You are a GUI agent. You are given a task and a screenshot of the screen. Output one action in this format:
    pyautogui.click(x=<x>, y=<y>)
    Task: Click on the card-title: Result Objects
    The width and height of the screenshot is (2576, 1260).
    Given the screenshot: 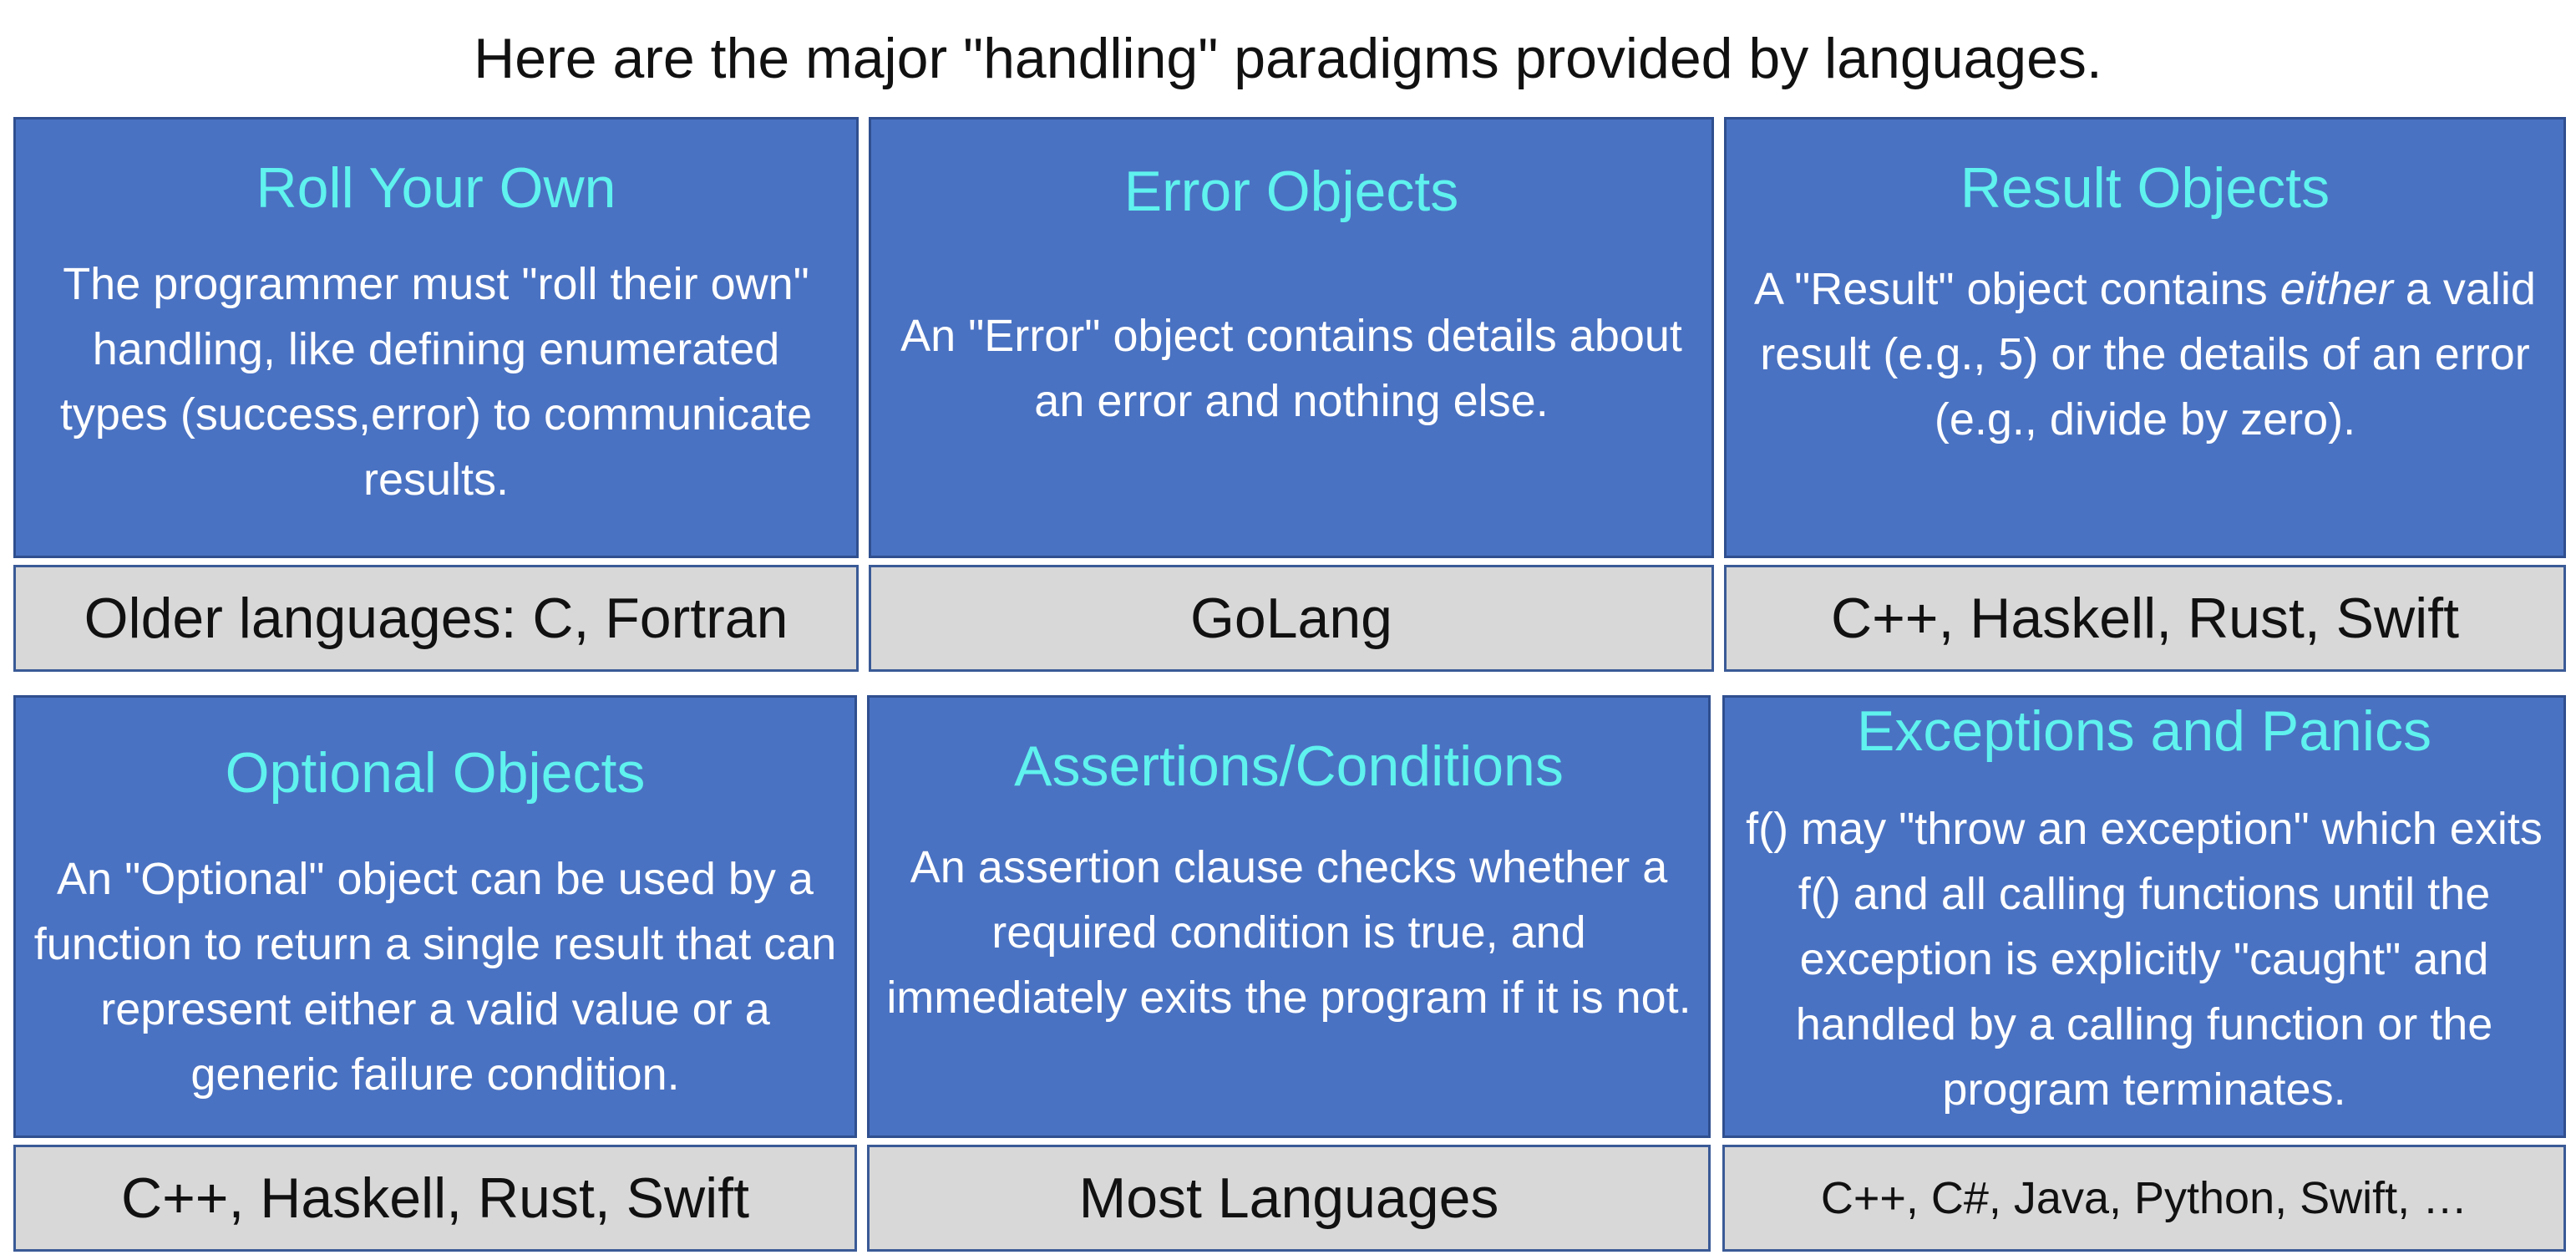 What is the action you would take?
    pyautogui.click(x=2145, y=188)
    